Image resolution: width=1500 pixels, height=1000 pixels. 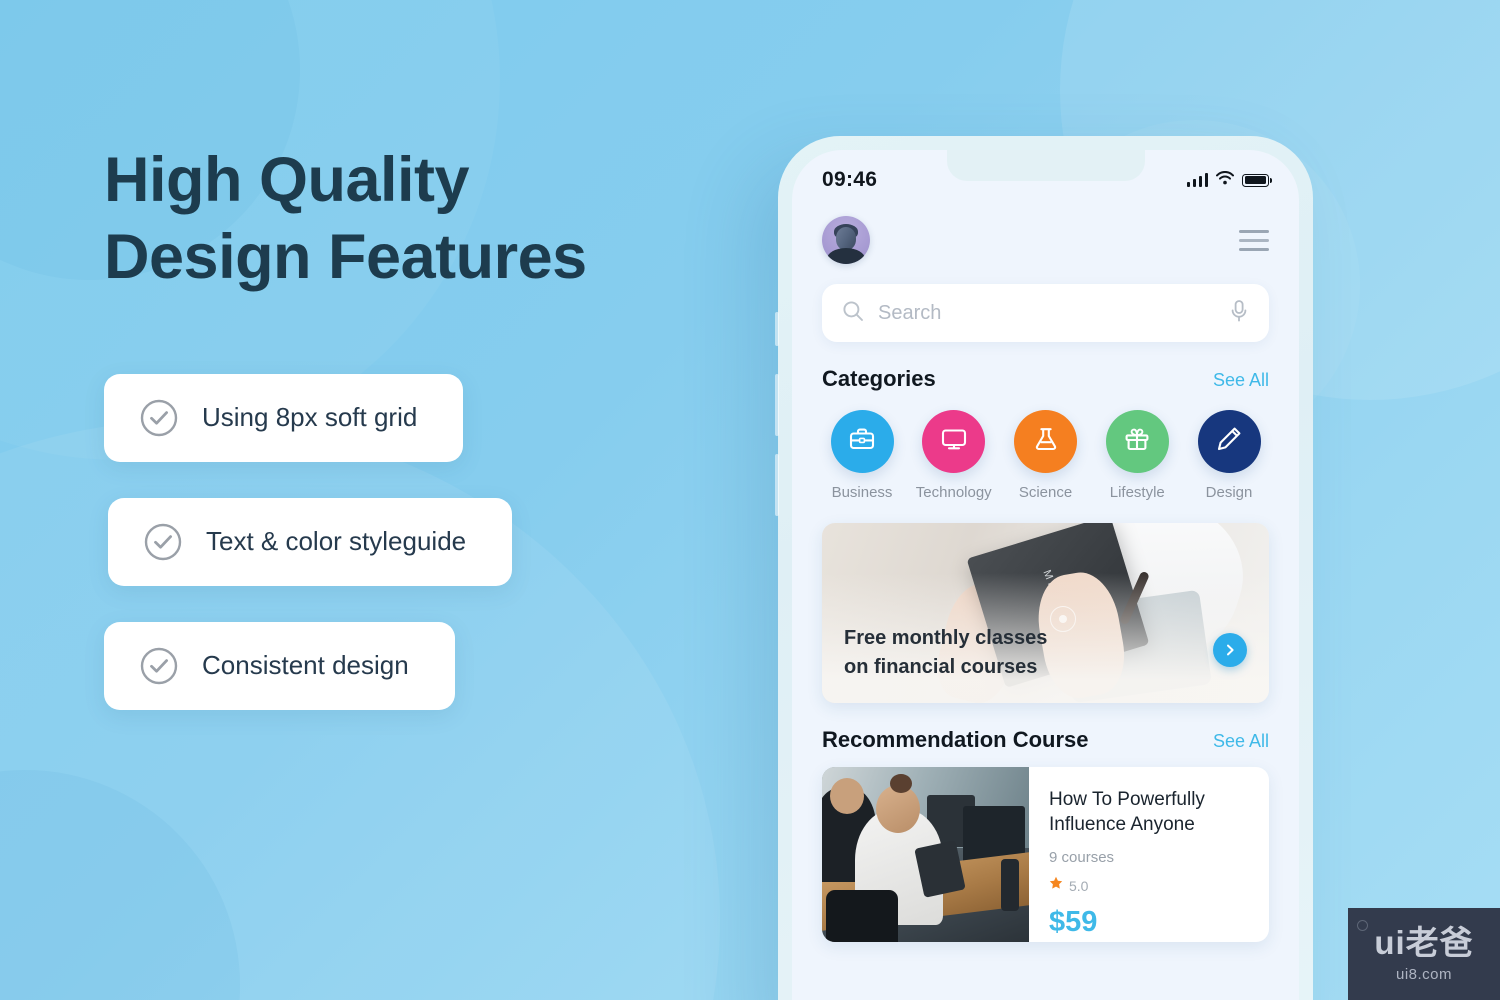 I want to click on watermark-url: ui8.com, so click(x=1424, y=974).